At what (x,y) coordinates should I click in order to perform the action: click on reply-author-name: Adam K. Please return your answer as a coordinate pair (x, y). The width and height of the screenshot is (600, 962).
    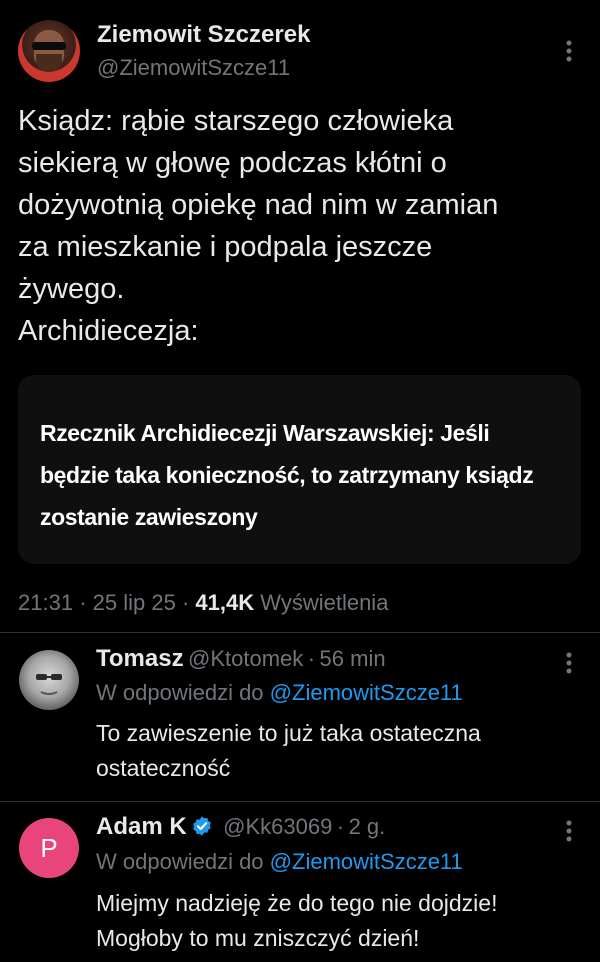
    Looking at the image, I should click on (141, 826).